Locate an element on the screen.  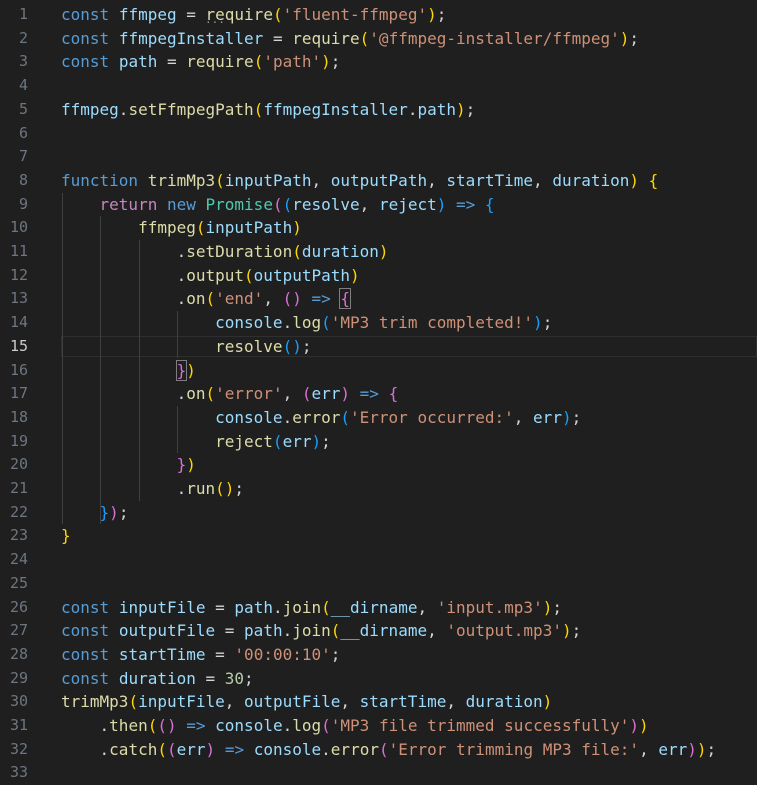
code-line: 20 }) is located at coordinates (378, 464).